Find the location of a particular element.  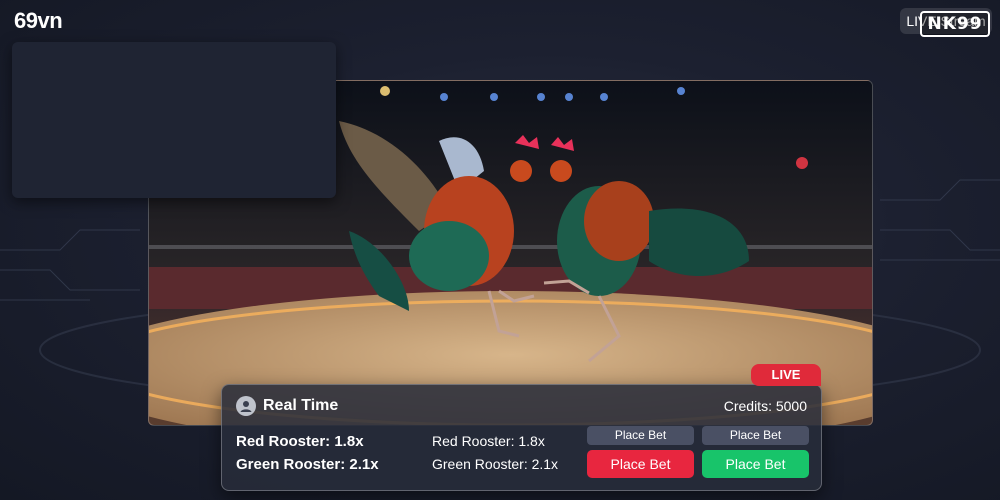

place-bet-small-button-green: Place Bet is located at coordinates (755, 435).